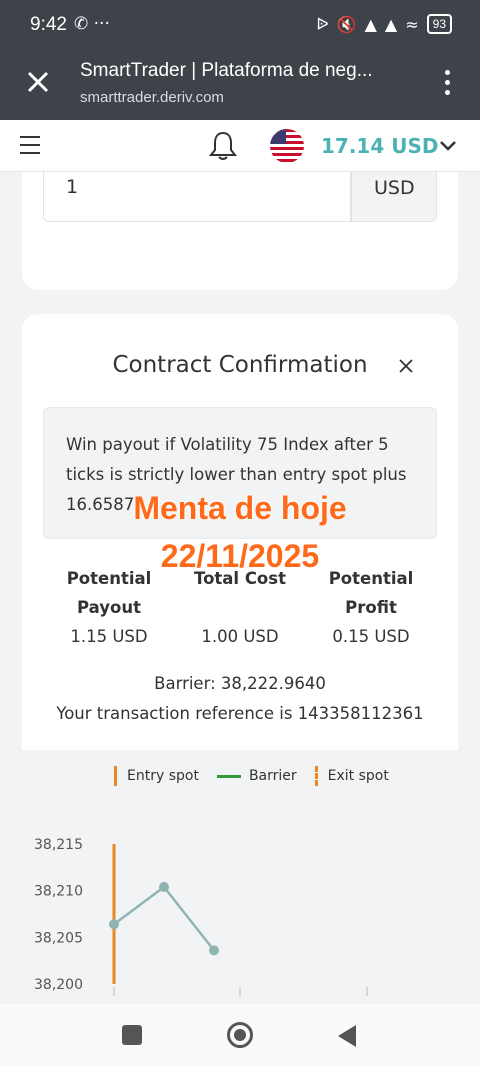 The height and width of the screenshot is (1066, 480). I want to click on bell-icon, so click(223, 146).